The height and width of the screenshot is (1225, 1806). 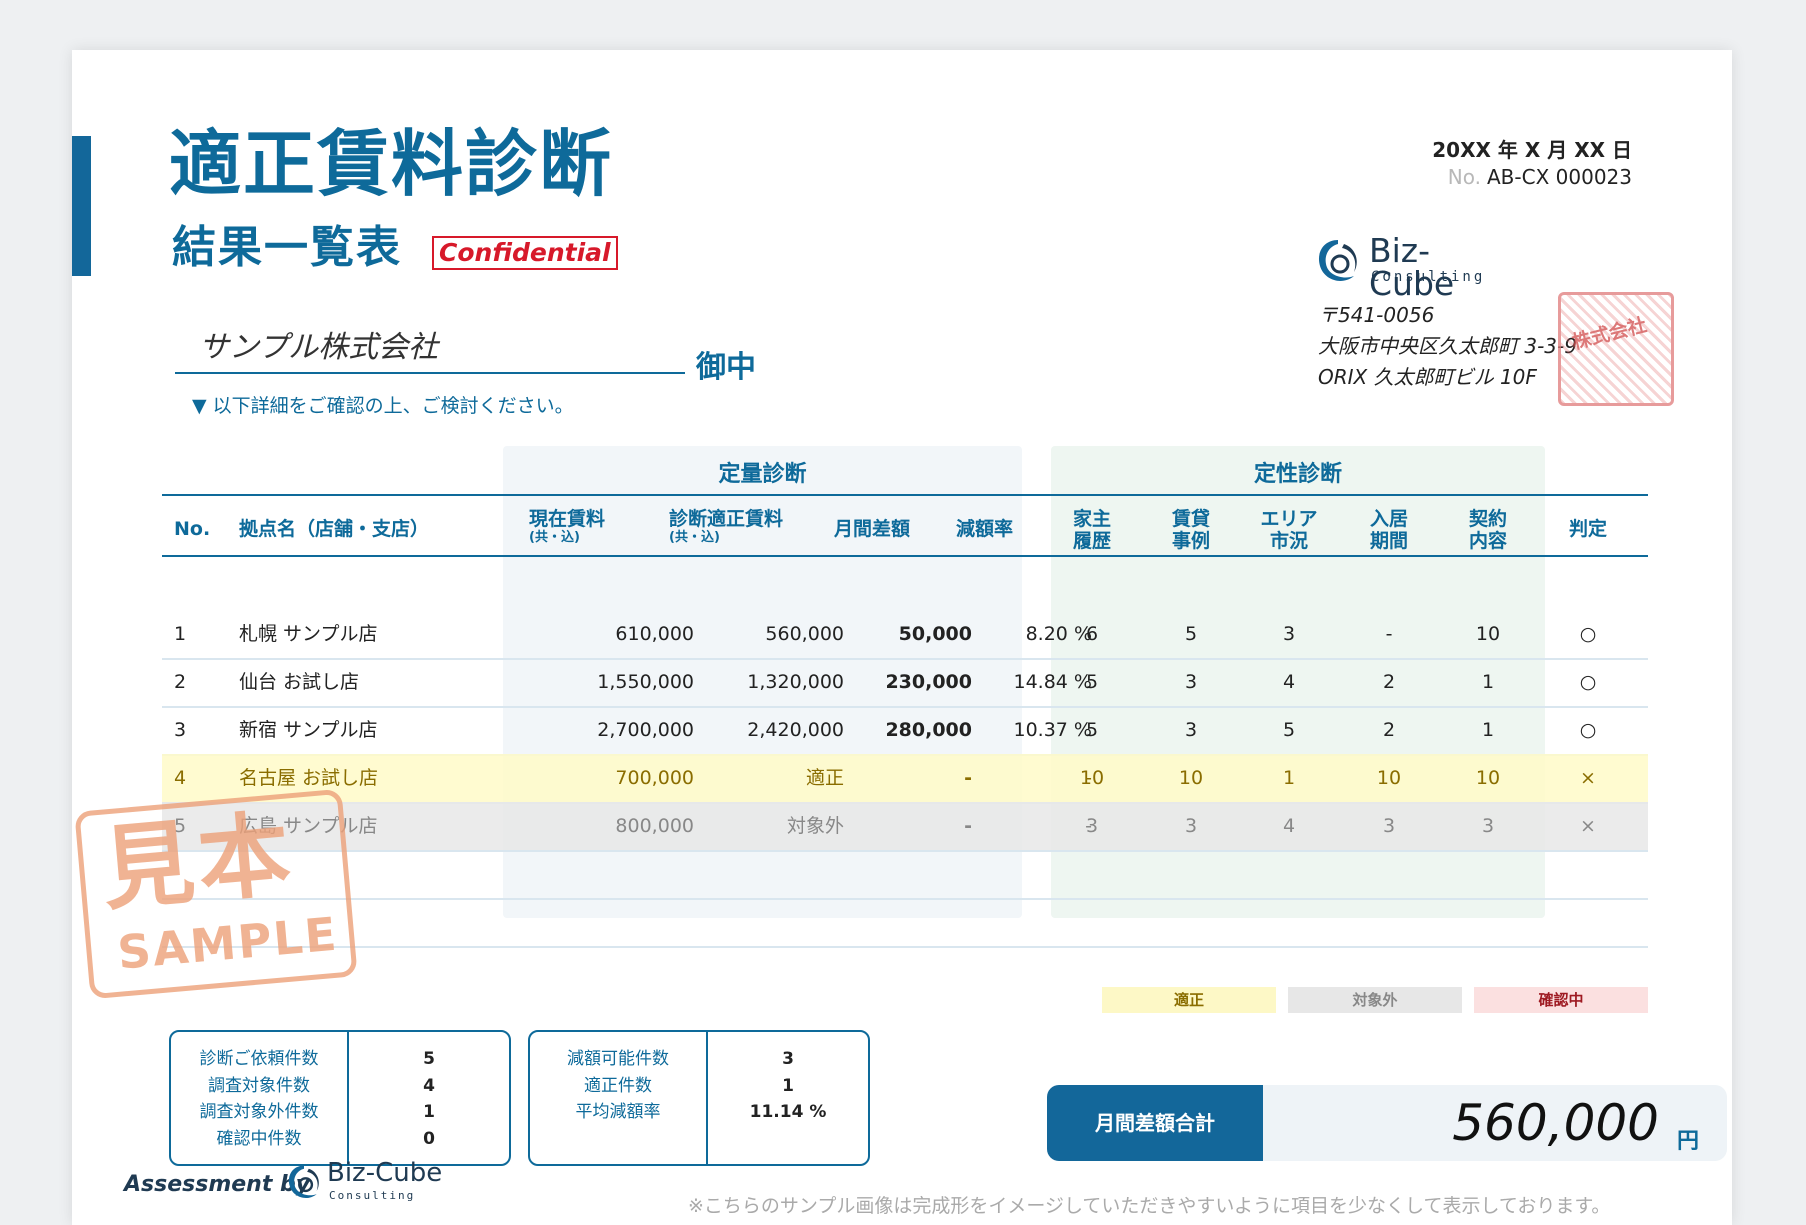 I want to click on cell-diff: 50,000, so click(x=935, y=634).